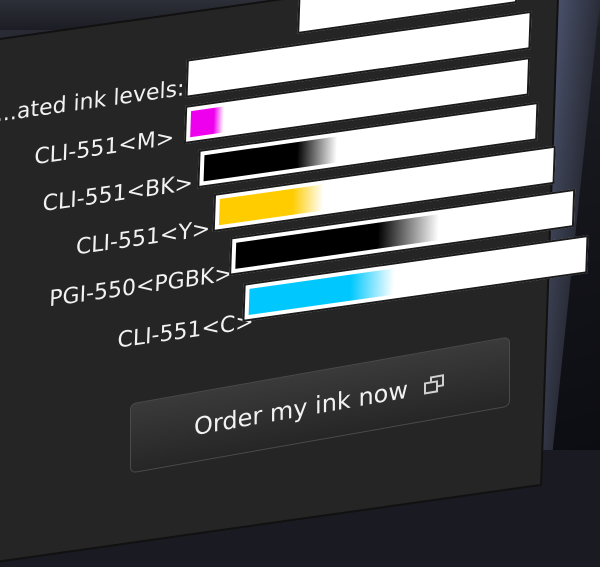 The height and width of the screenshot is (567, 600). What do you see at coordinates (207, 122) in the screenshot?
I see `ink-fill-m` at bounding box center [207, 122].